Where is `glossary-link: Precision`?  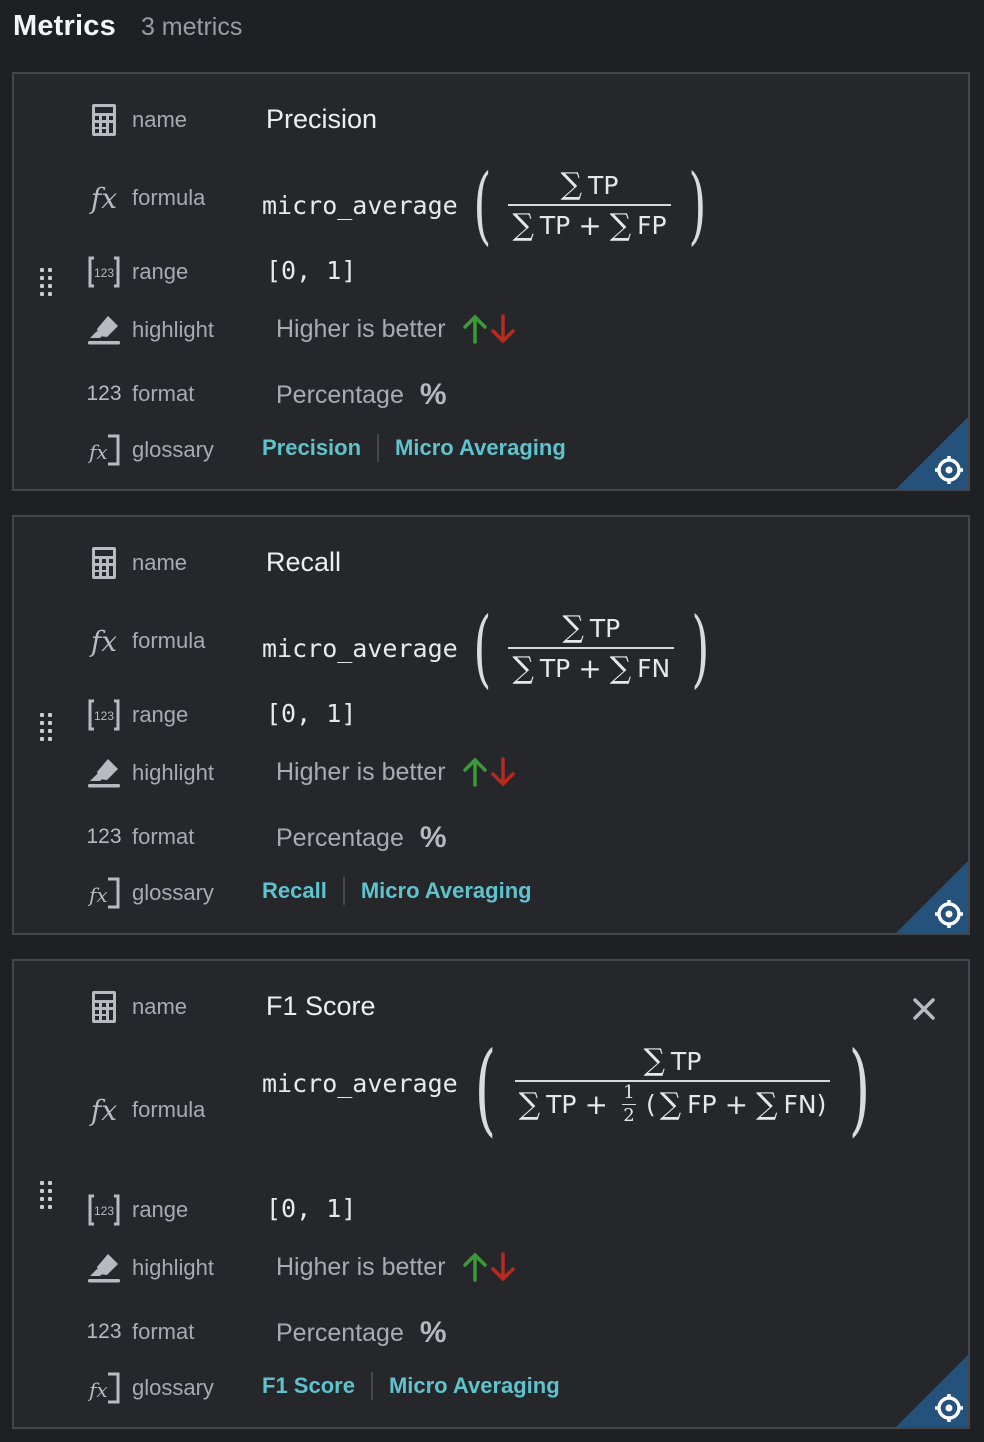 glossary-link: Precision is located at coordinates (311, 448).